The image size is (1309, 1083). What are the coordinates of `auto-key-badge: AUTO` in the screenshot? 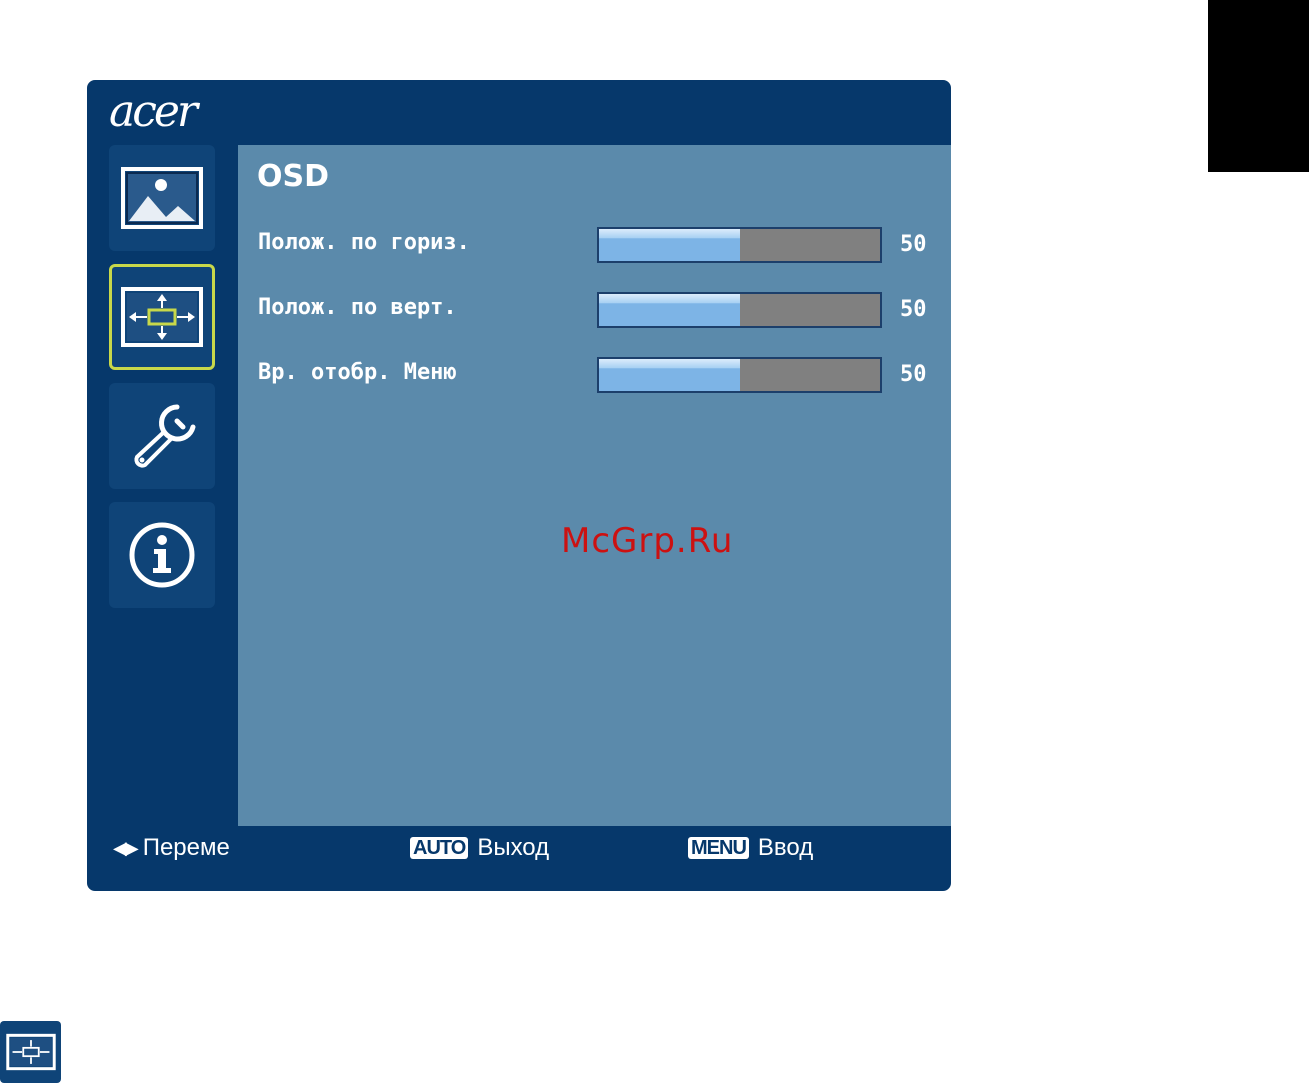 It's located at (439, 848).